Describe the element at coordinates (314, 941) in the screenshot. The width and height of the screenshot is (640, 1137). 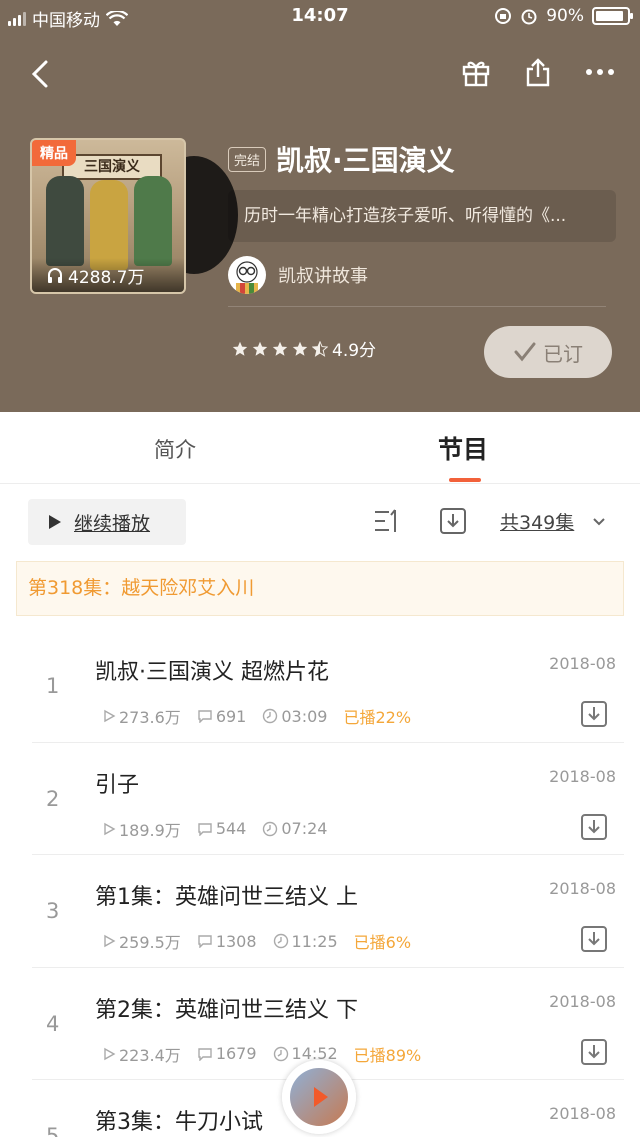
I see `episode-duration: 11:25` at that location.